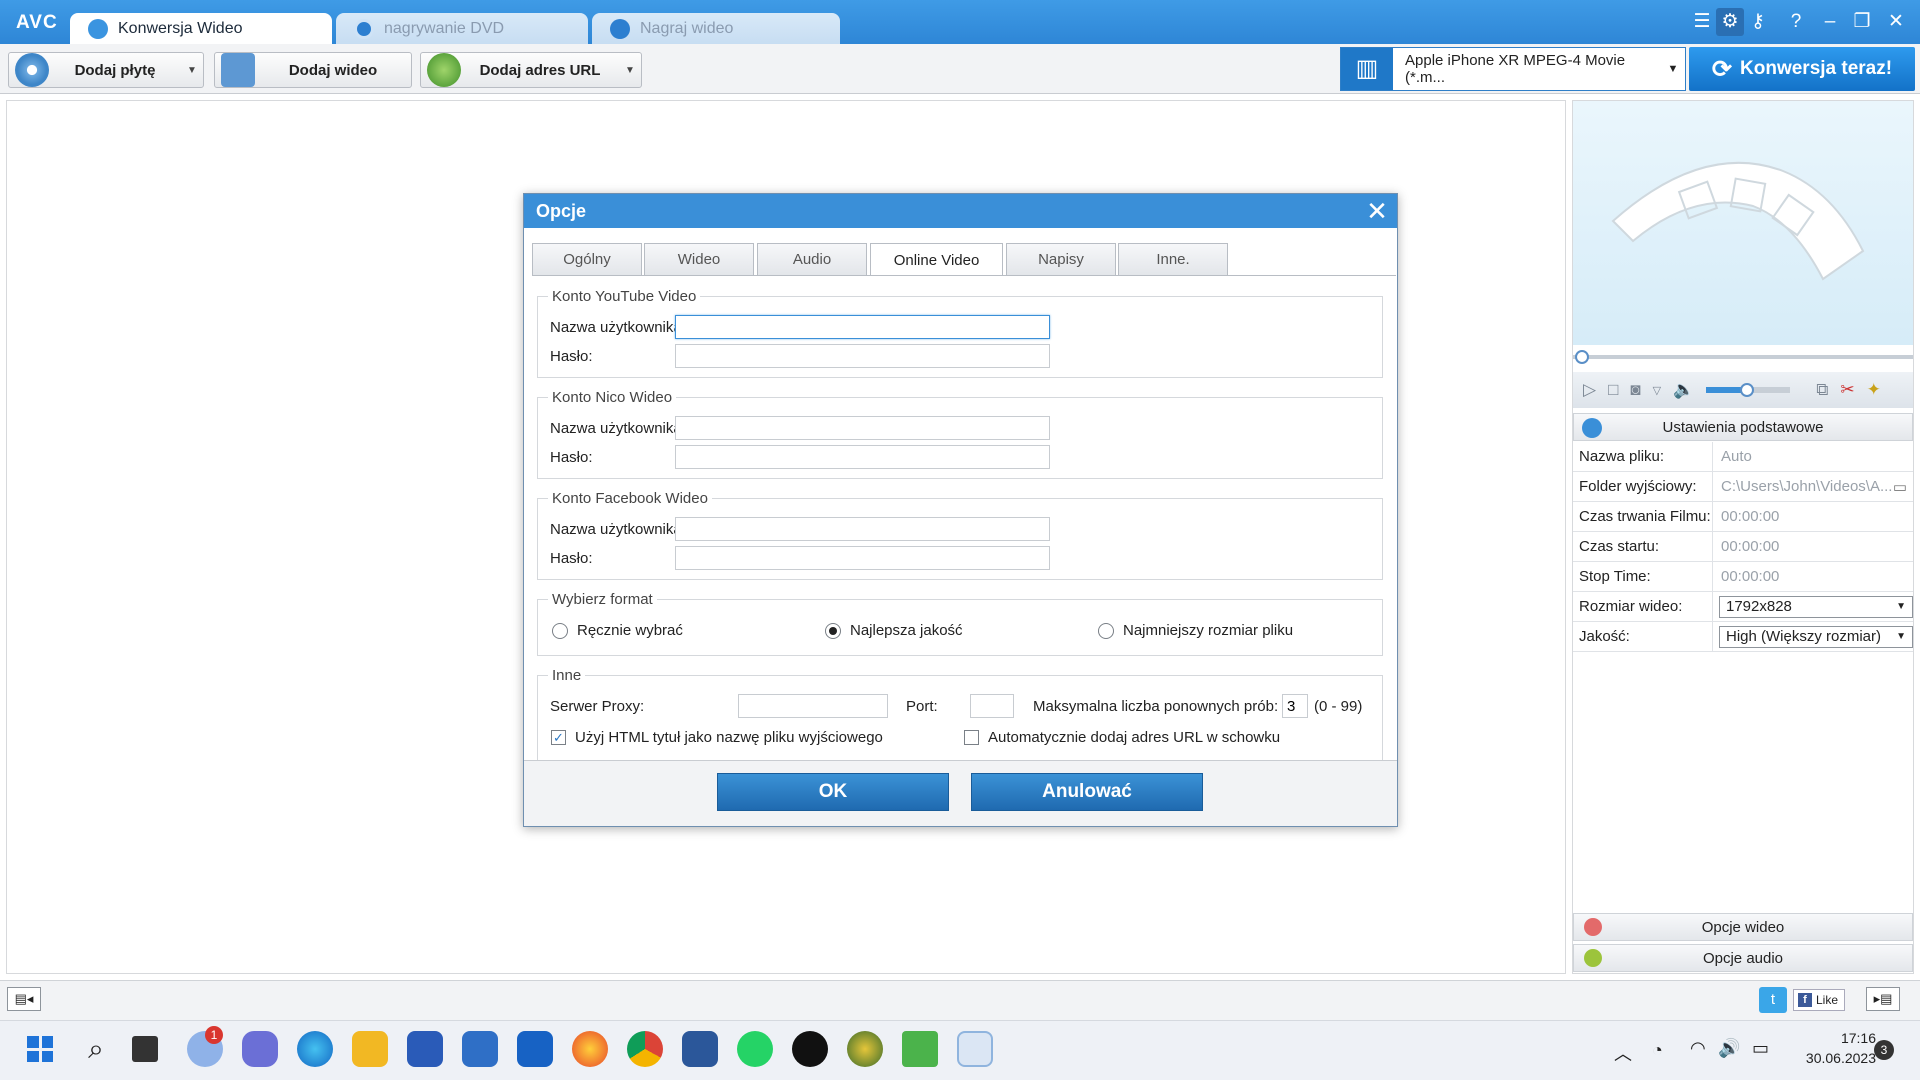 The width and height of the screenshot is (1920, 1080). What do you see at coordinates (260, 1049) in the screenshot?
I see `teams-icon` at bounding box center [260, 1049].